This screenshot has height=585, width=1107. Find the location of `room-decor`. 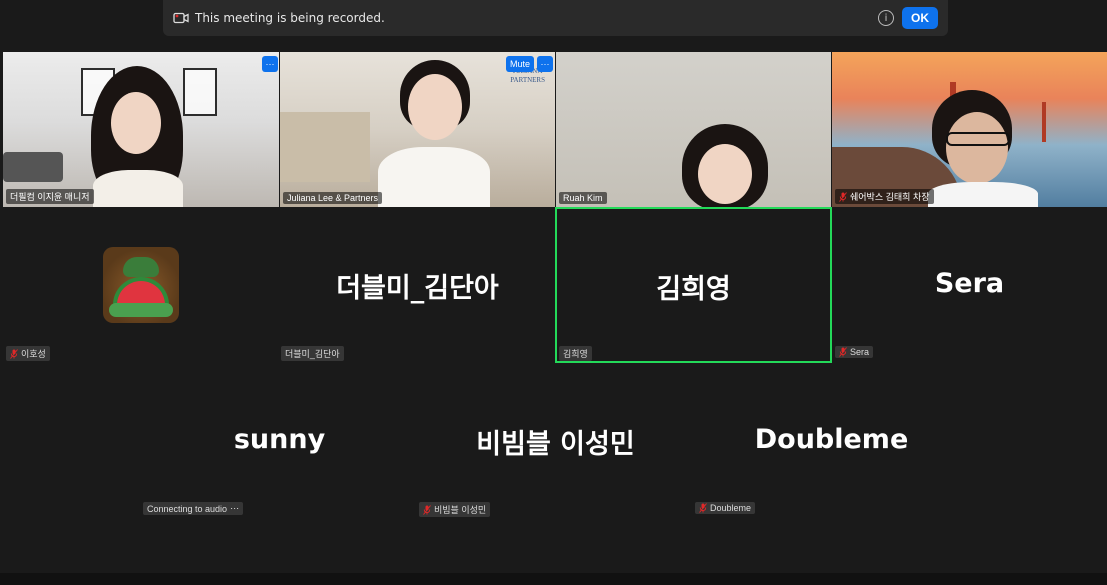

room-decor is located at coordinates (325, 147).